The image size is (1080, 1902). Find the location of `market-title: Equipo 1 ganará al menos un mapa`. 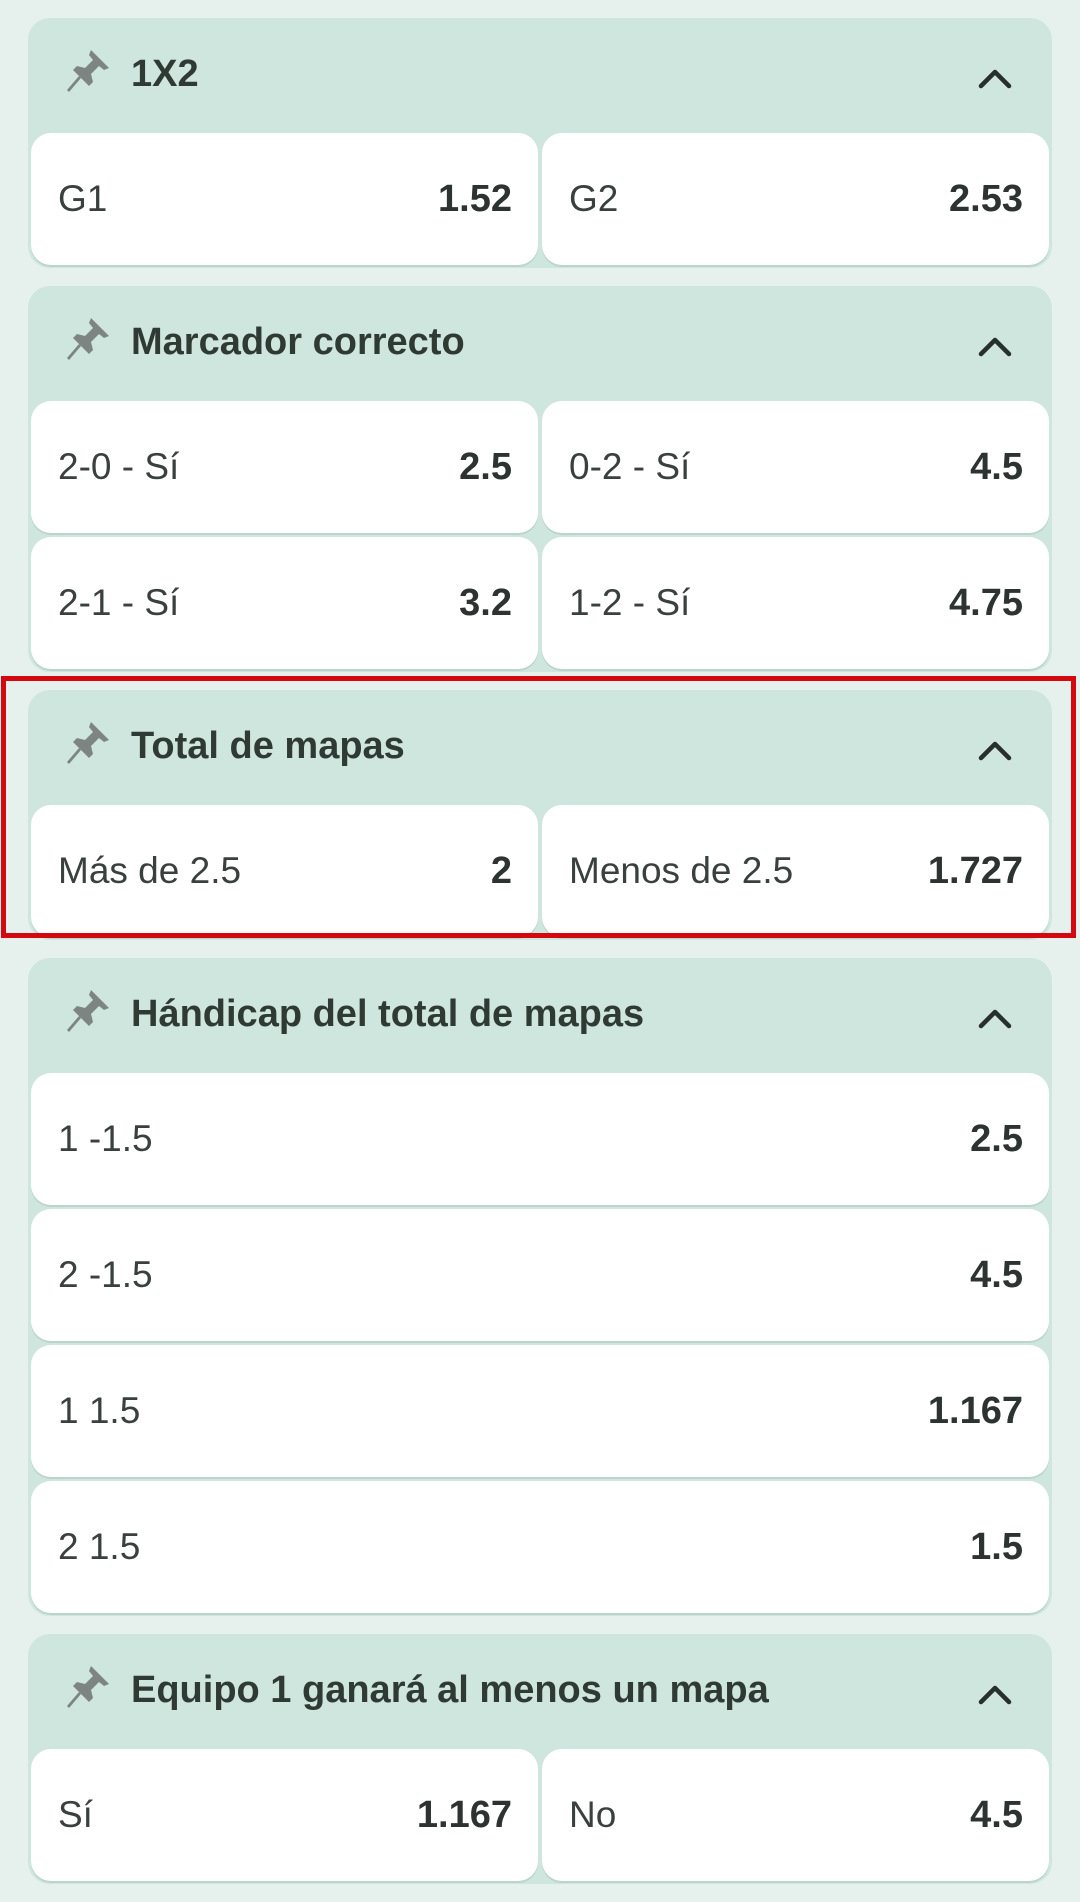

market-title: Equipo 1 ganará al menos un mapa is located at coordinates (450, 1690).